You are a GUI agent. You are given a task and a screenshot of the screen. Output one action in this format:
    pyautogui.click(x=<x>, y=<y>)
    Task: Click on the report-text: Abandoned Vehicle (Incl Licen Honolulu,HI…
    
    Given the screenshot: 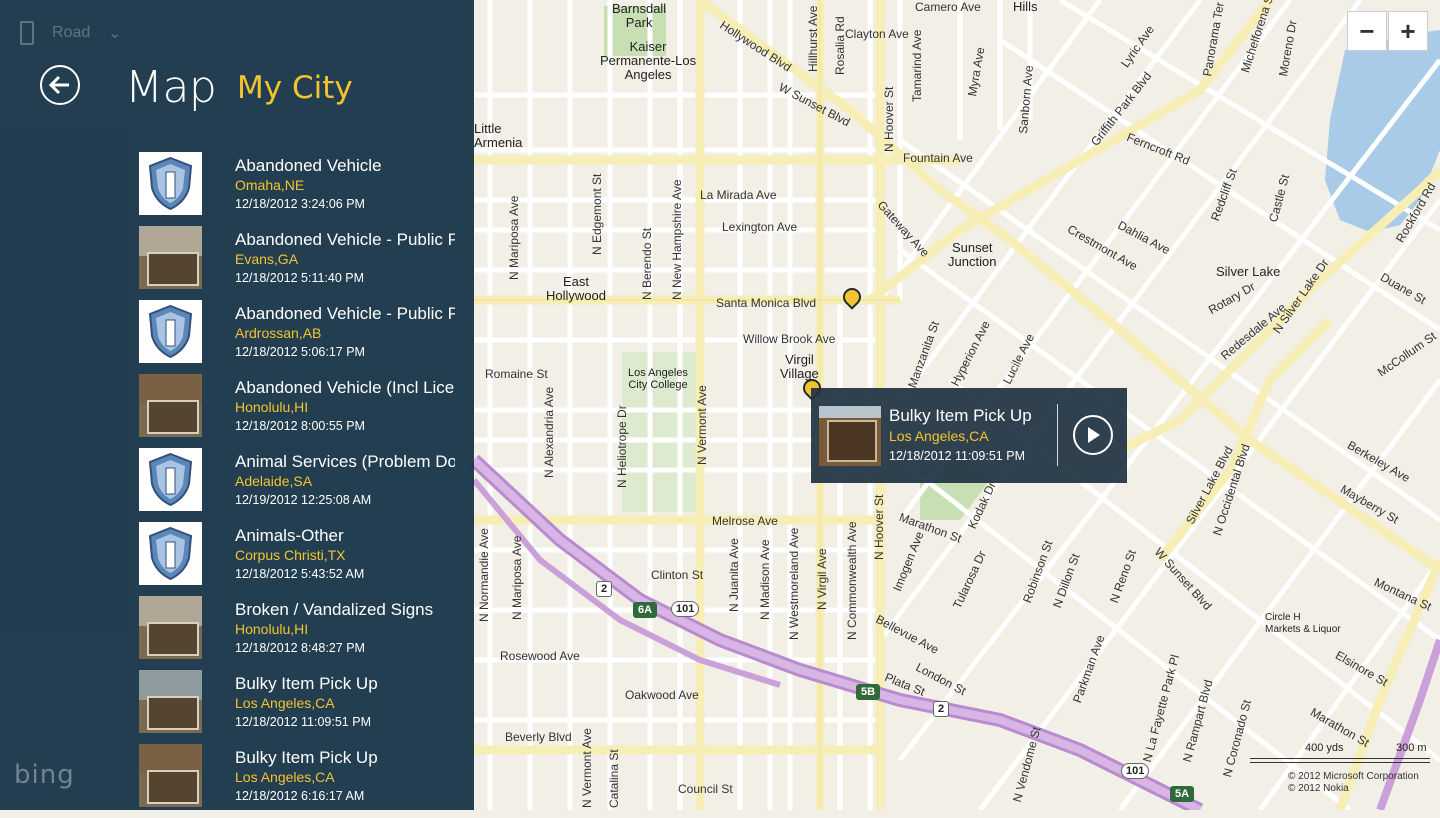 What is the action you would take?
    pyautogui.click(x=345, y=411)
    